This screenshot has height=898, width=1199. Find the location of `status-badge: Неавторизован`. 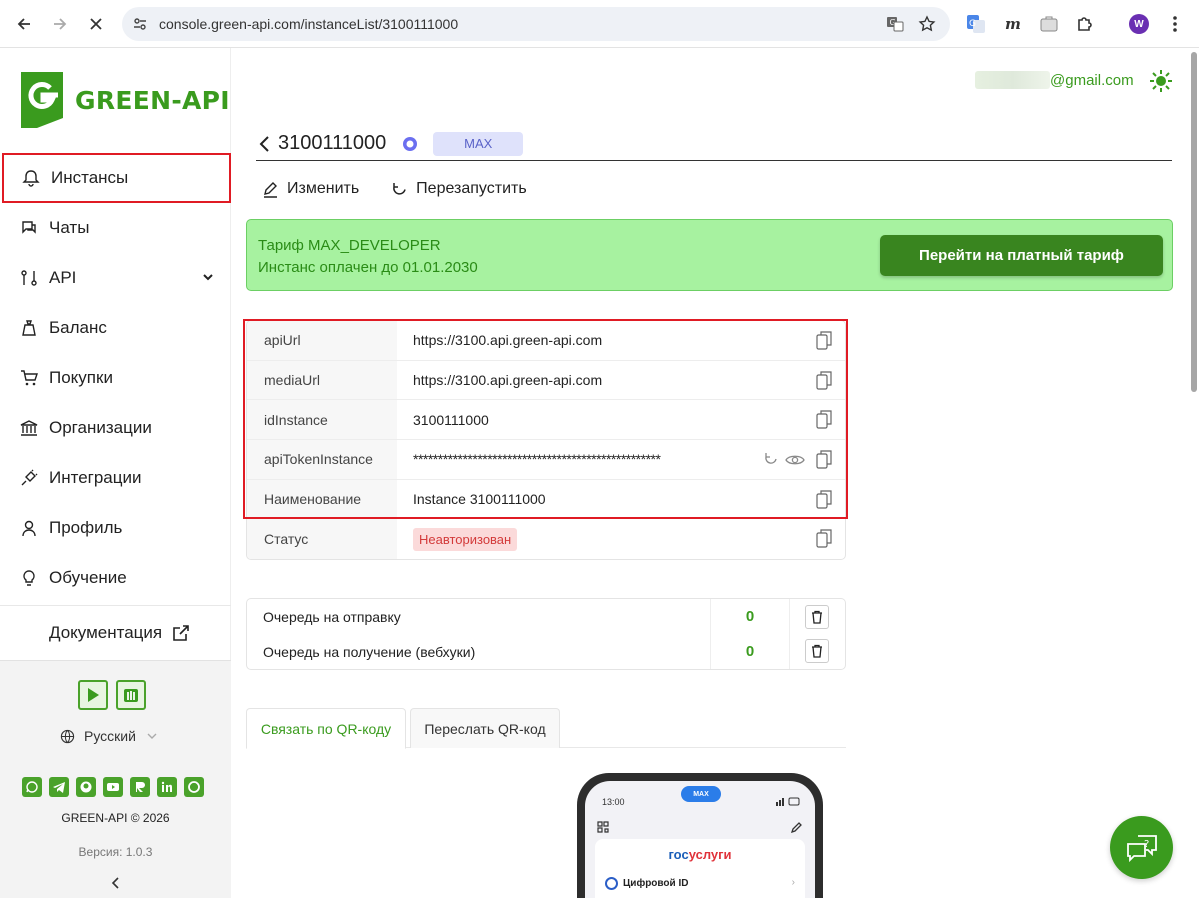

status-badge: Неавторизован is located at coordinates (465, 540).